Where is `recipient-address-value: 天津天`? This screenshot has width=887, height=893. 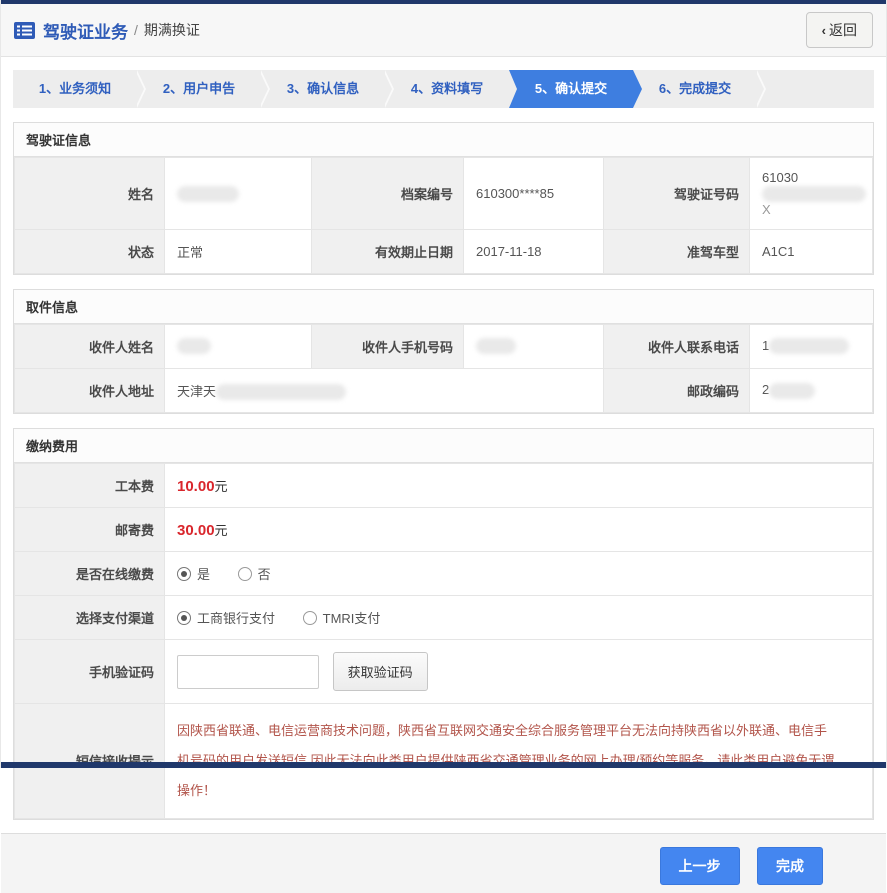
recipient-address-value: 天津天 is located at coordinates (384, 390).